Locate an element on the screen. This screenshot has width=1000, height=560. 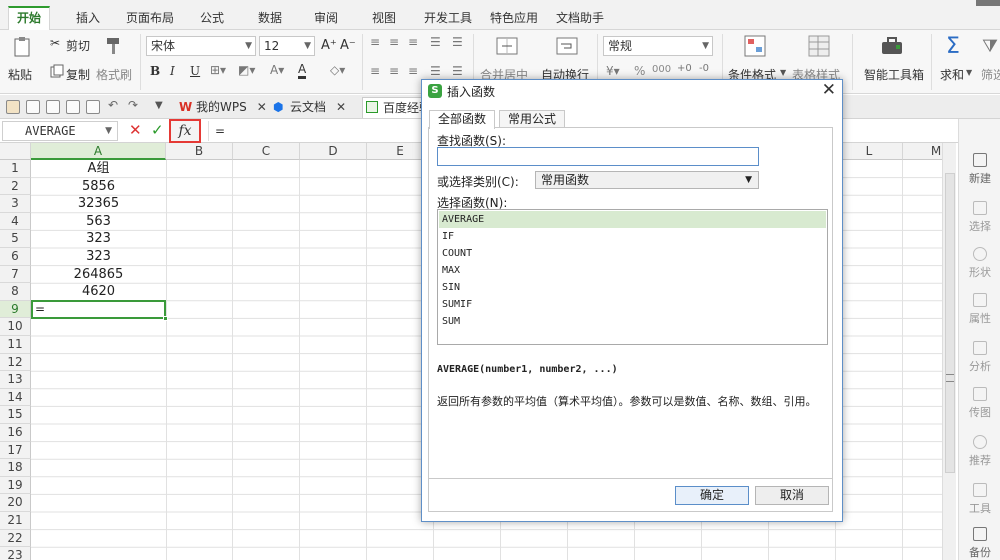
underline-button: U is located at coordinates (195, 71).